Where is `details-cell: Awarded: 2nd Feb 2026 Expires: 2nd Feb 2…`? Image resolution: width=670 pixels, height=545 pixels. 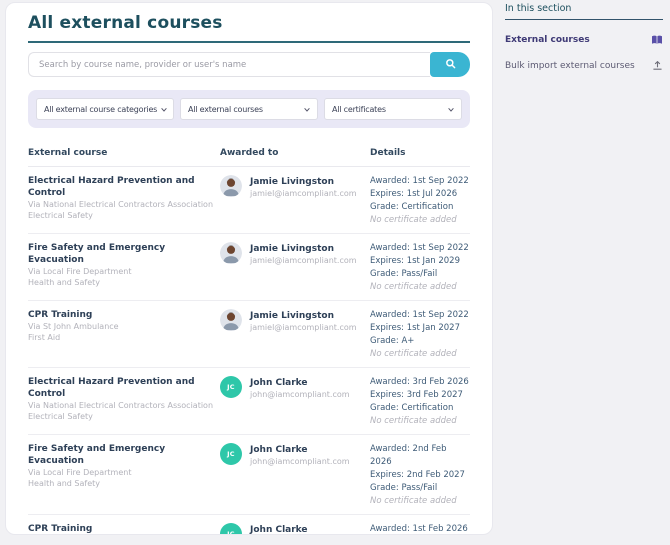 details-cell: Awarded: 2nd Feb 2026 Expires: 2nd Feb 2… is located at coordinates (420, 475).